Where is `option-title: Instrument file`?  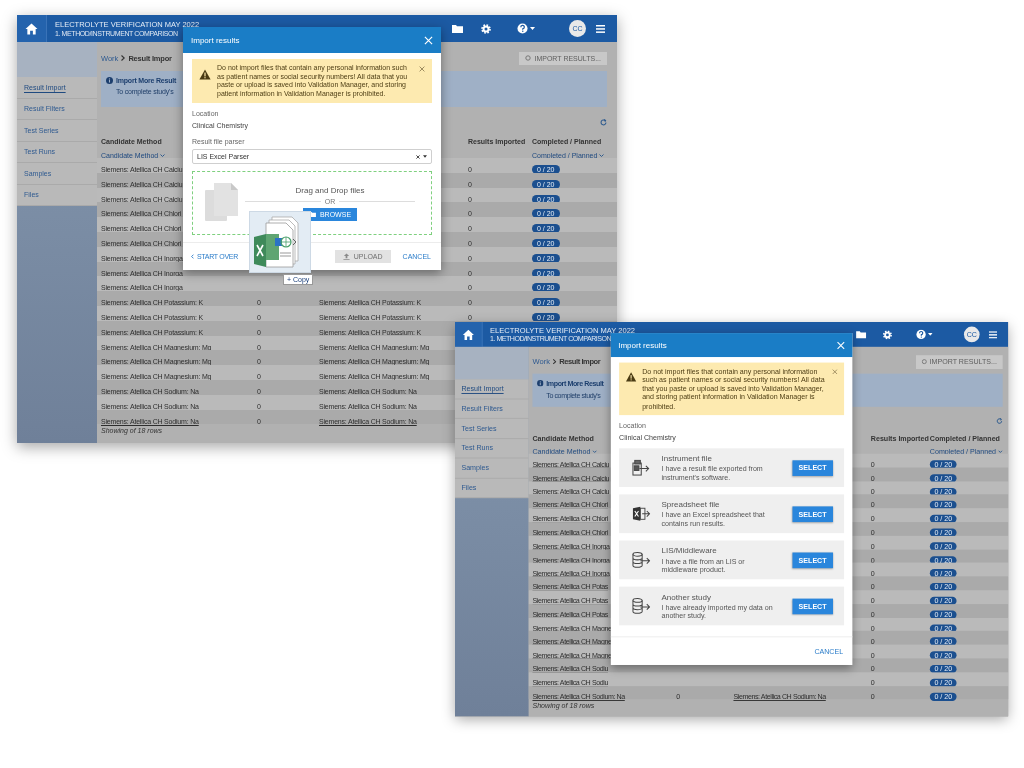
option-title: Instrument file is located at coordinates (687, 458).